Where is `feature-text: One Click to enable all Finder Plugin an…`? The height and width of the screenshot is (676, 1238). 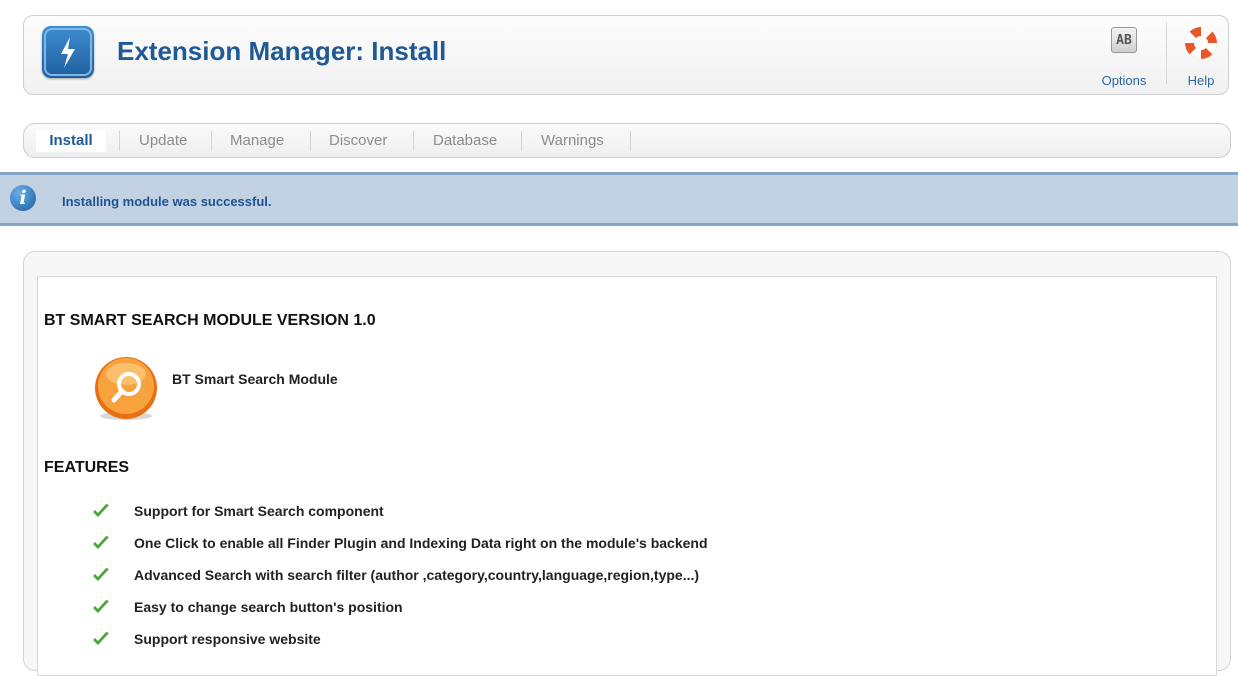 feature-text: One Click to enable all Finder Plugin an… is located at coordinates (421, 543).